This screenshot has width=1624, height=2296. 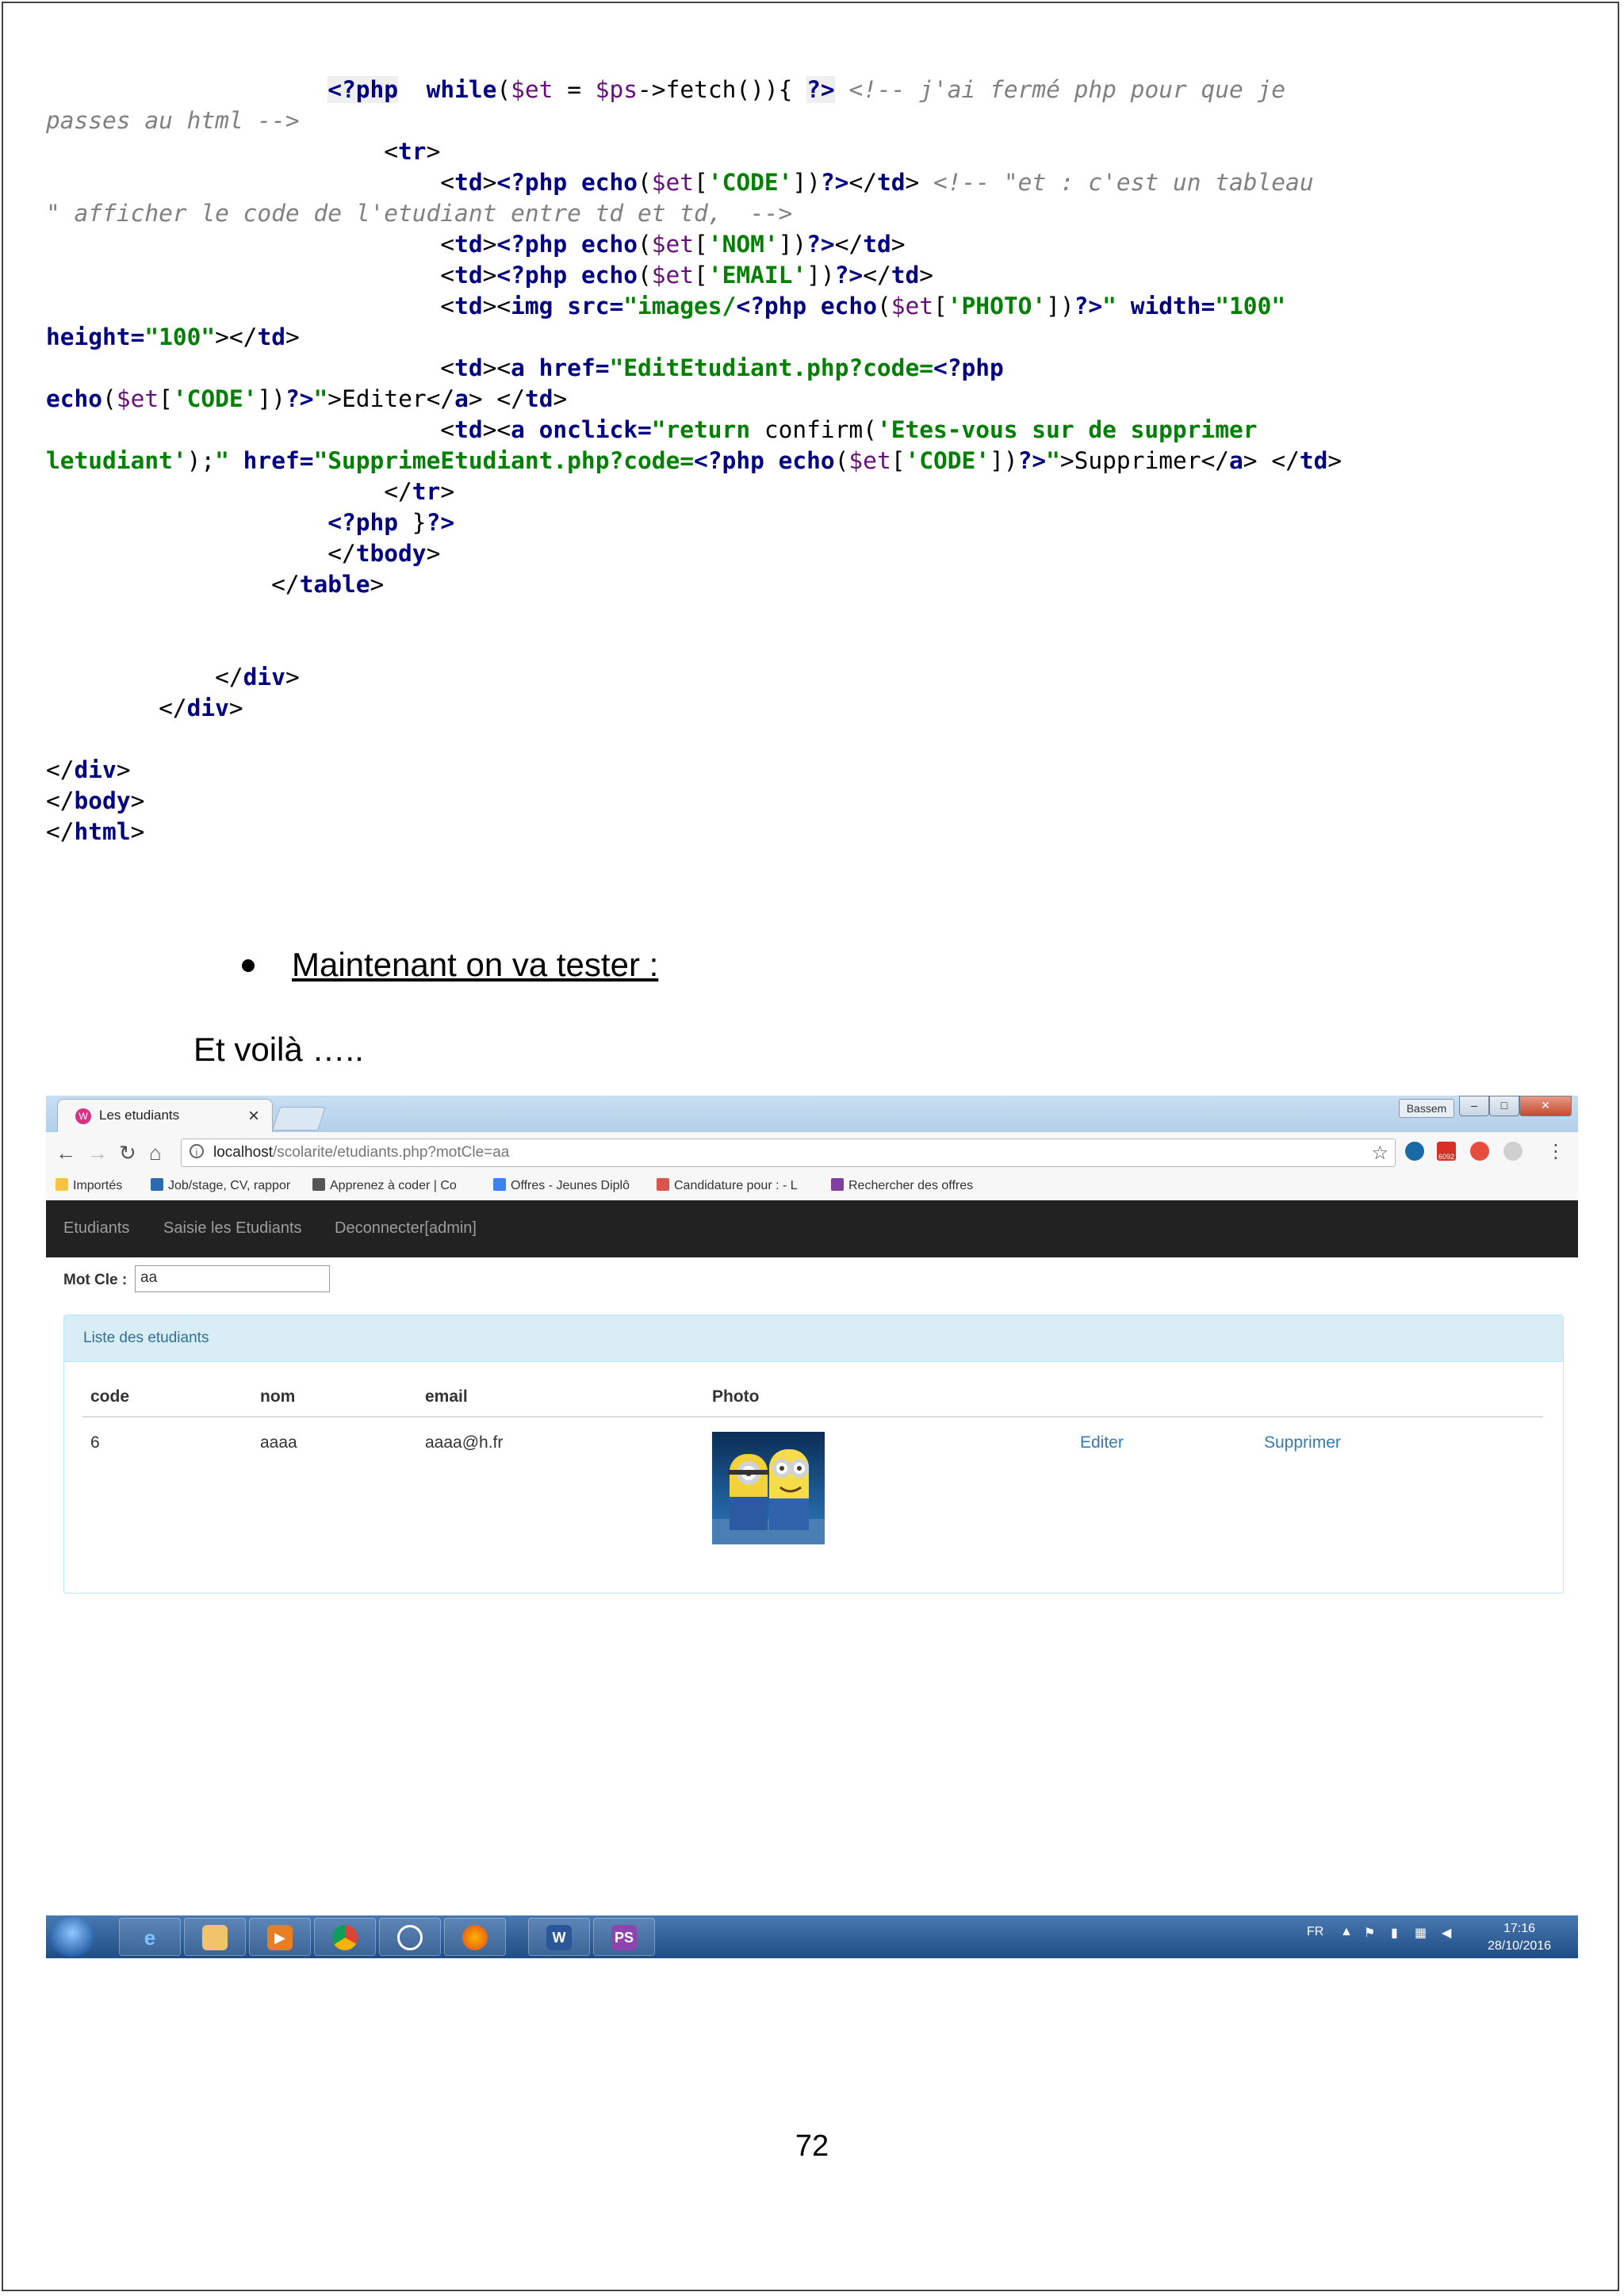 I want to click on bookmark-item: Candidature pour : - L, so click(x=727, y=1185).